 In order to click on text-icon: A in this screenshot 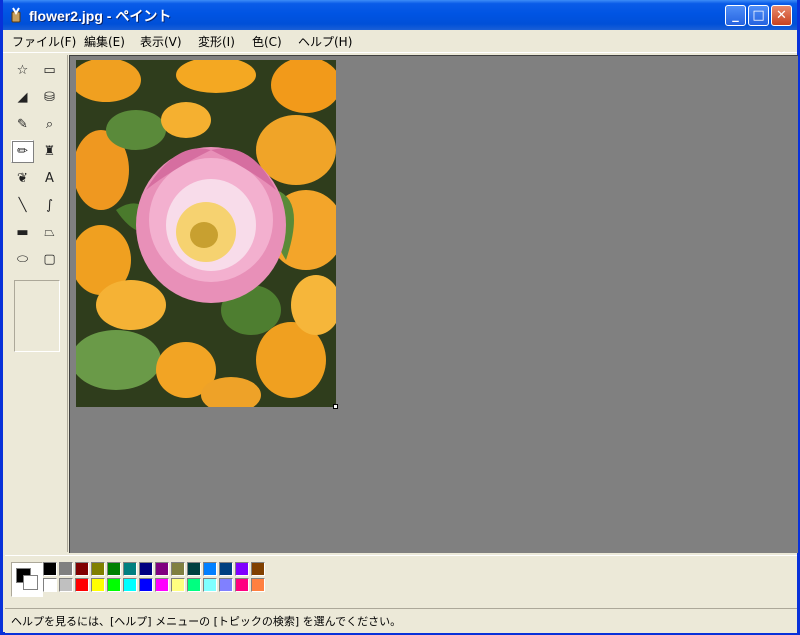, I will do `click(49, 178)`.